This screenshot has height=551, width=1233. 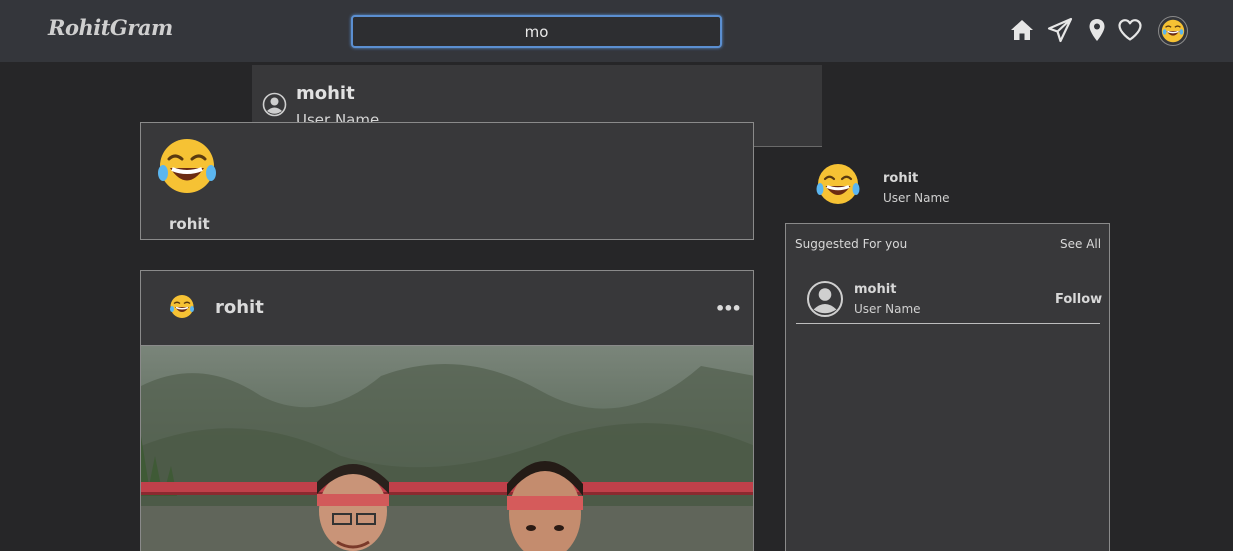 I want to click on heart-icon, so click(x=1130, y=30).